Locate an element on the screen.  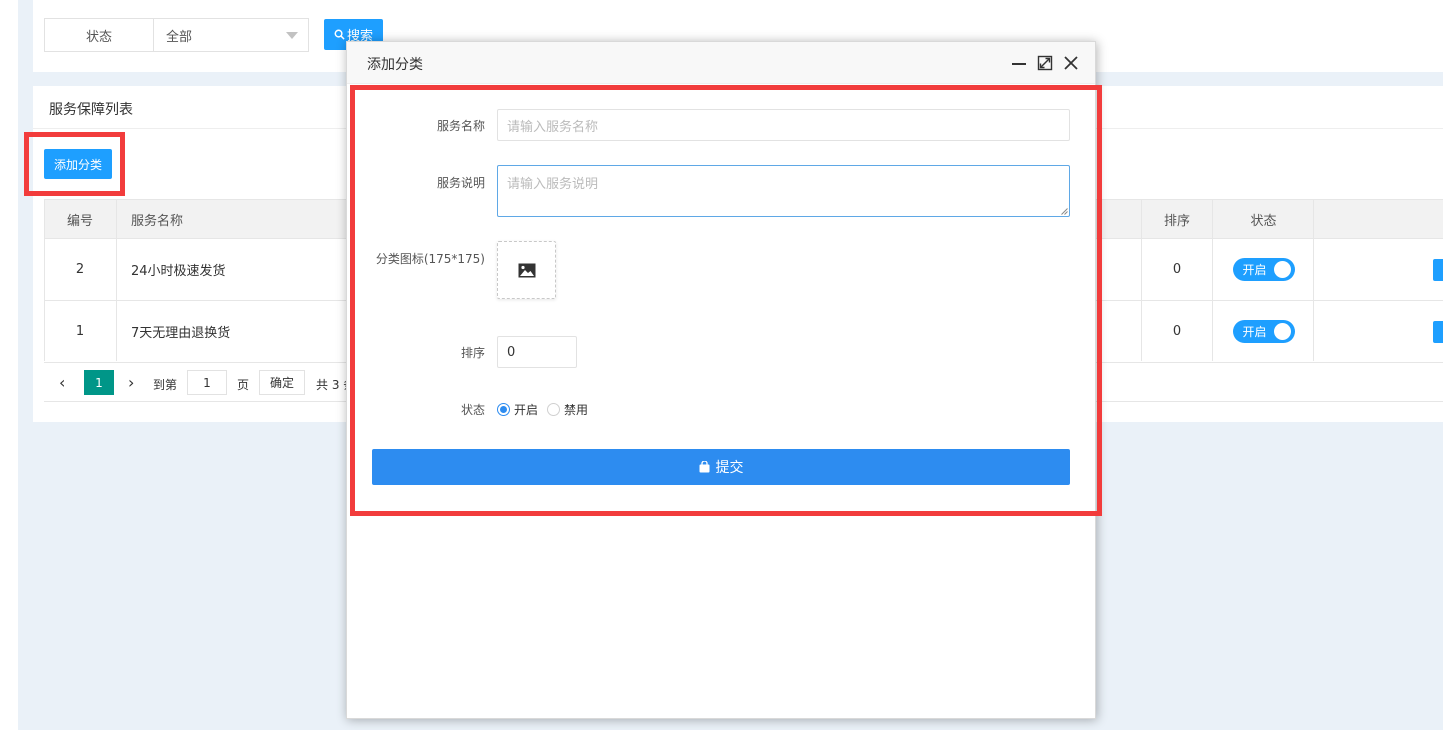
column-status: 状态 is located at coordinates (1263, 221).